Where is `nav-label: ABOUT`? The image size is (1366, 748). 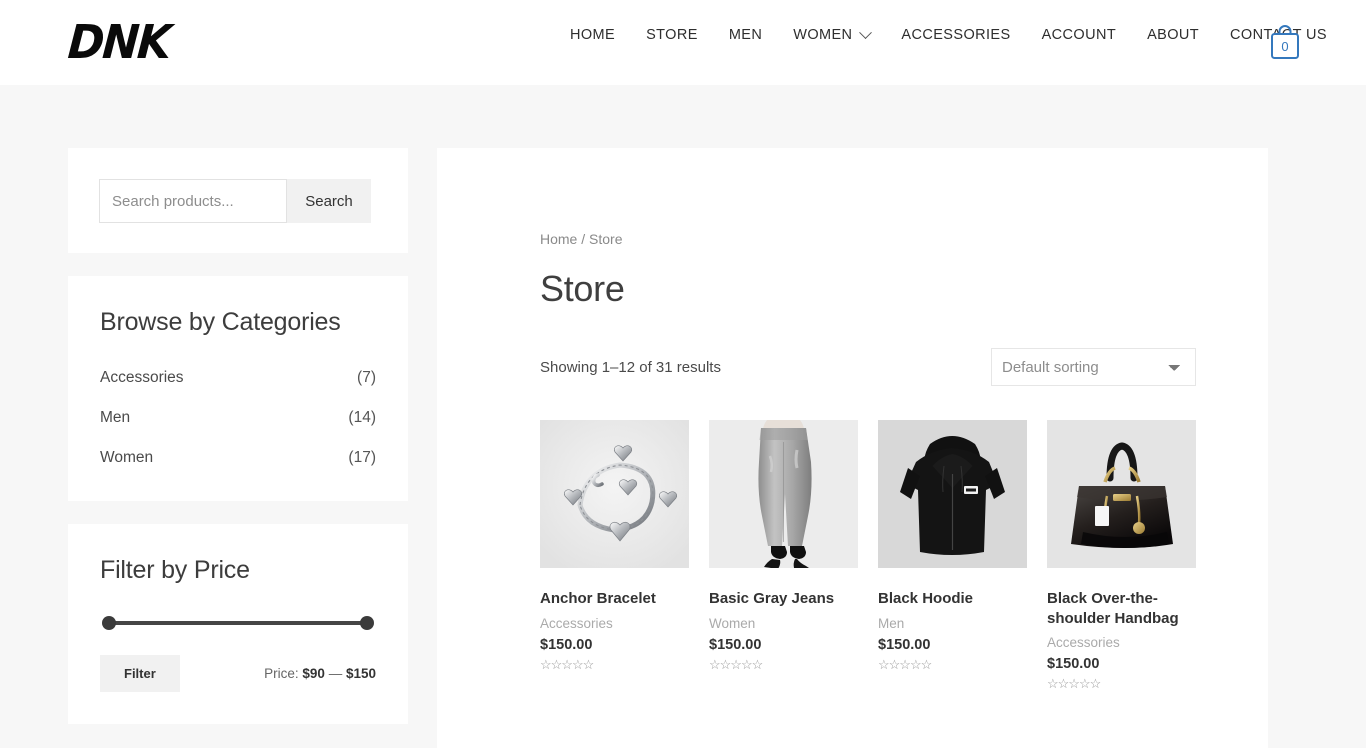
nav-label: ABOUT is located at coordinates (1173, 35).